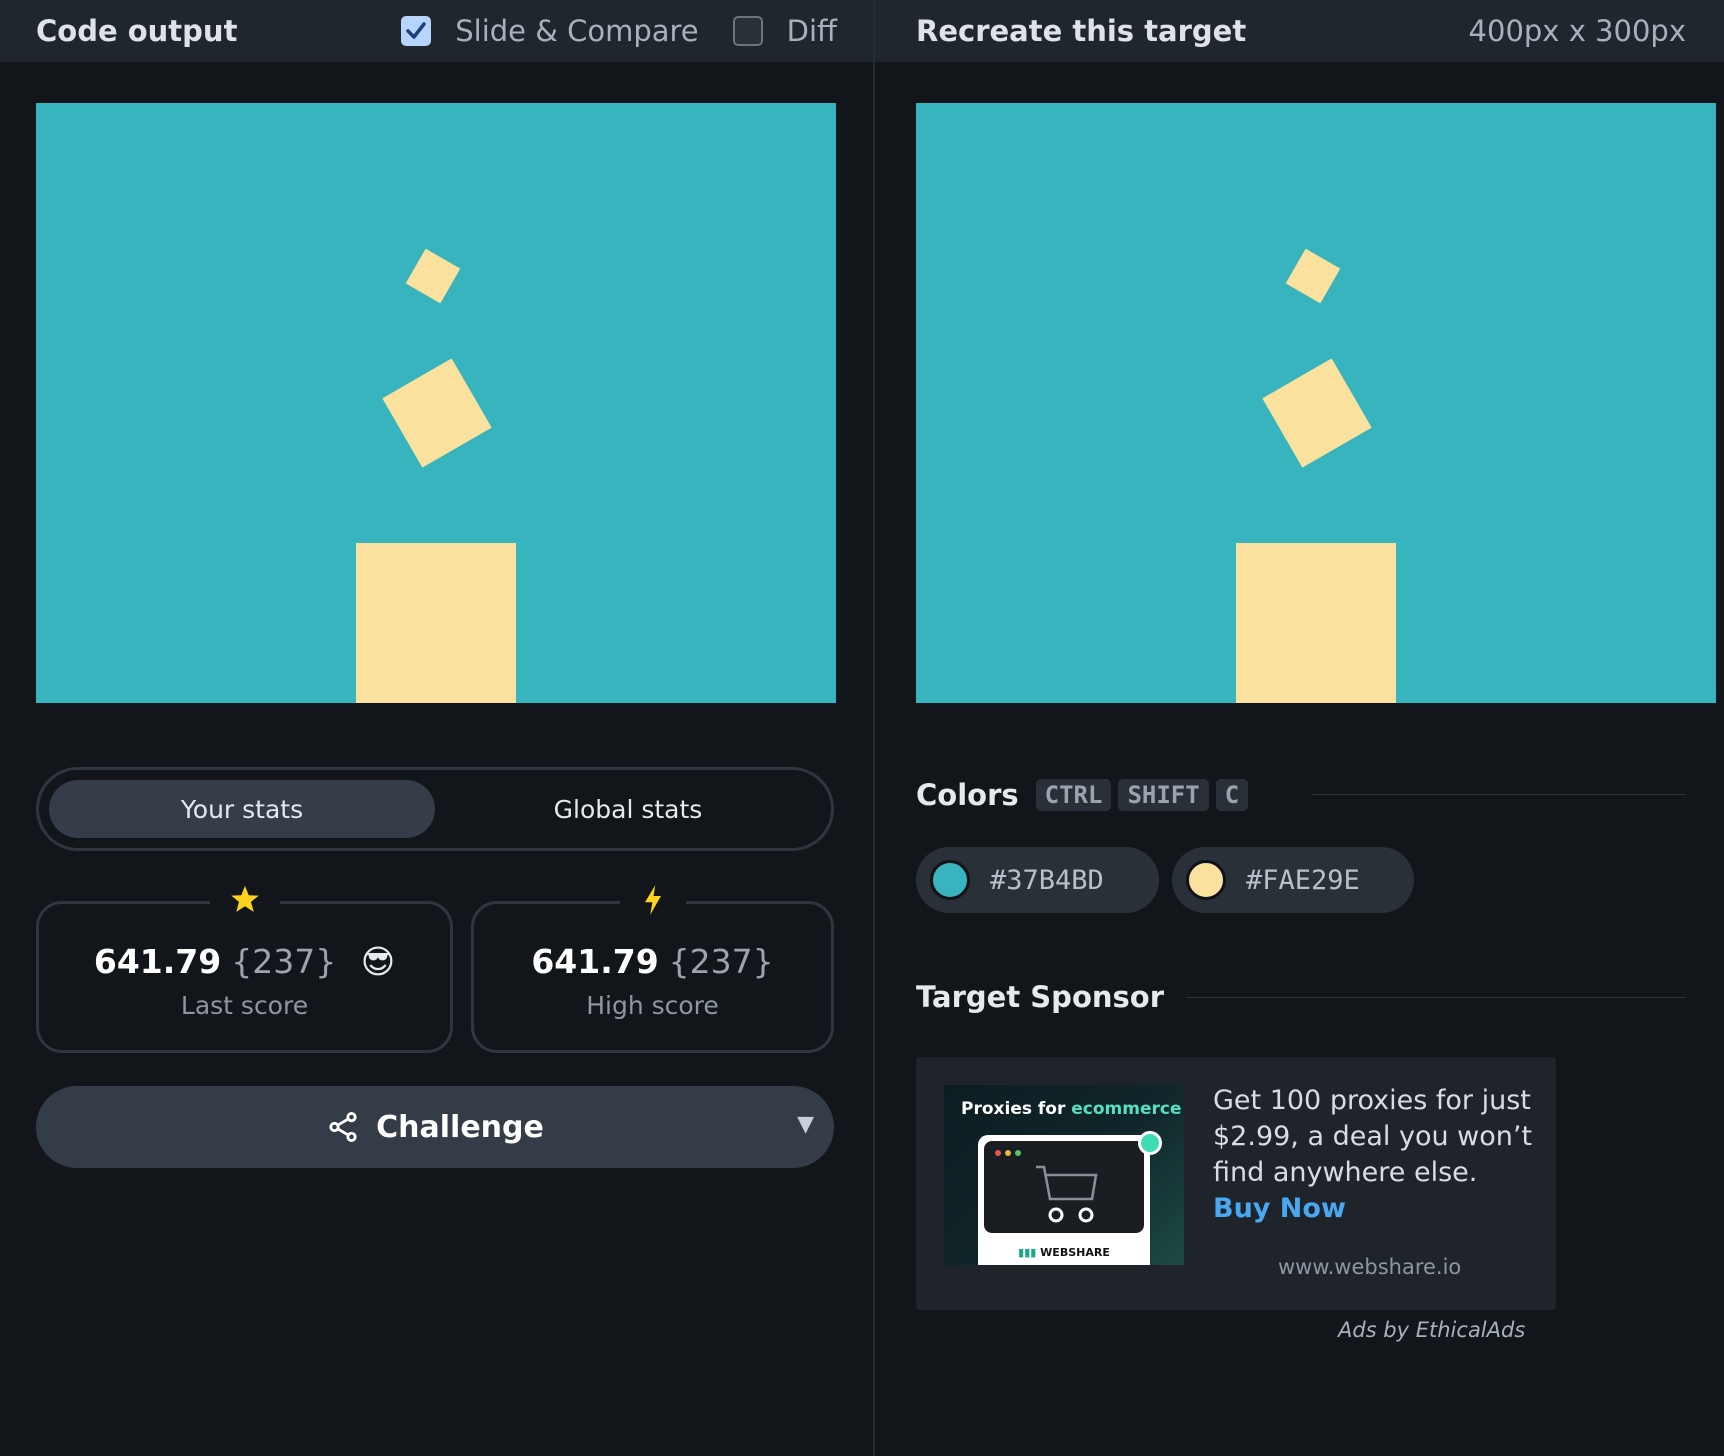  I want to click on ad-image-headline: Proxies for ecommerce, so click(1071, 1109).